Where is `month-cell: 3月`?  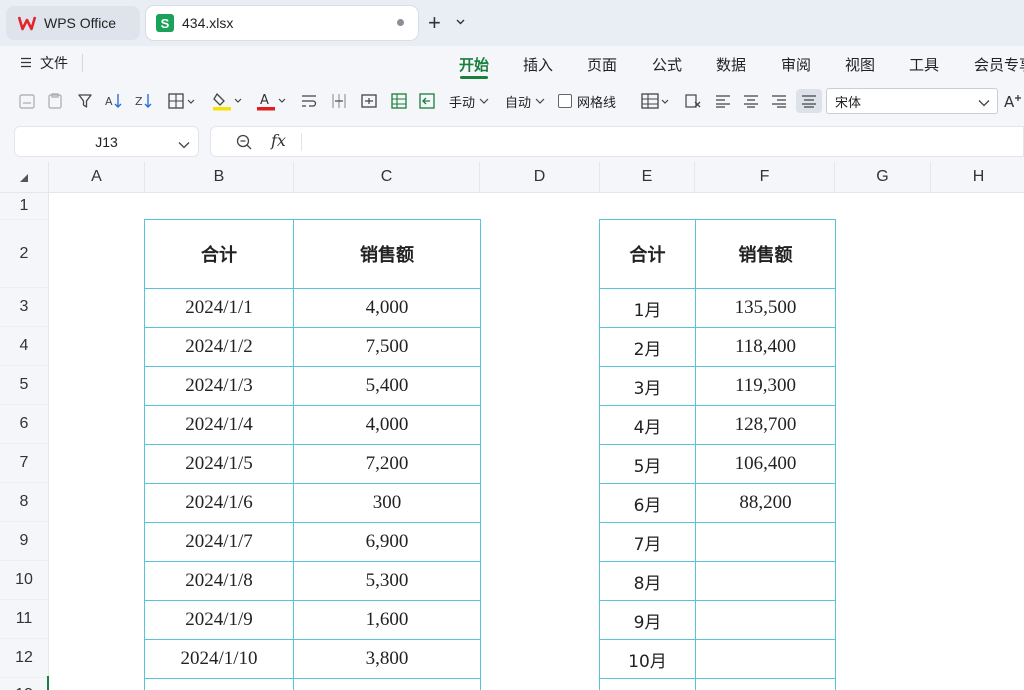 month-cell: 3月 is located at coordinates (647, 386).